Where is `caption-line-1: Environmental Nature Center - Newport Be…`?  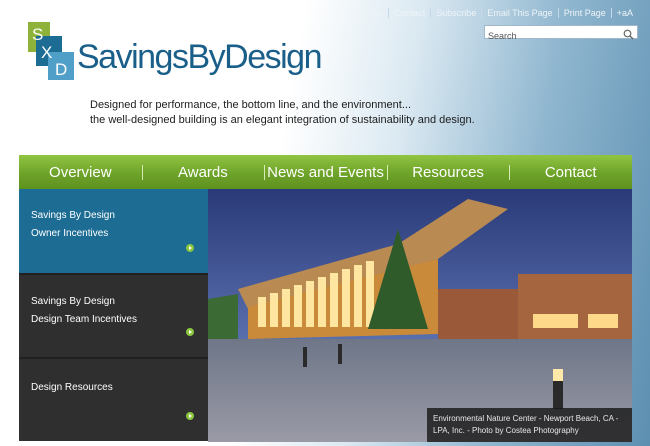 caption-line-1: Environmental Nature Center - Newport Be… is located at coordinates (526, 418).